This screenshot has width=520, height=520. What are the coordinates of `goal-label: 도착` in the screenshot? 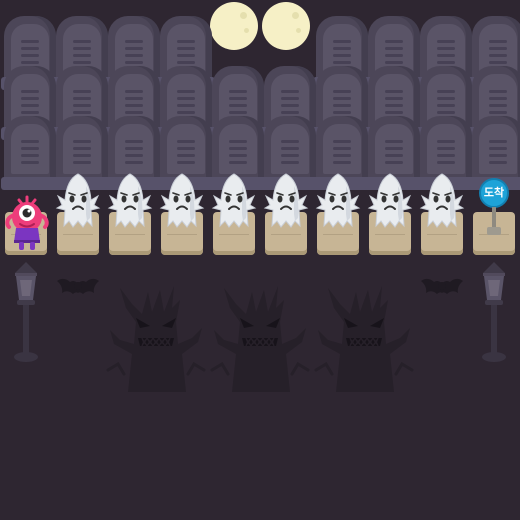 It's located at (494, 193).